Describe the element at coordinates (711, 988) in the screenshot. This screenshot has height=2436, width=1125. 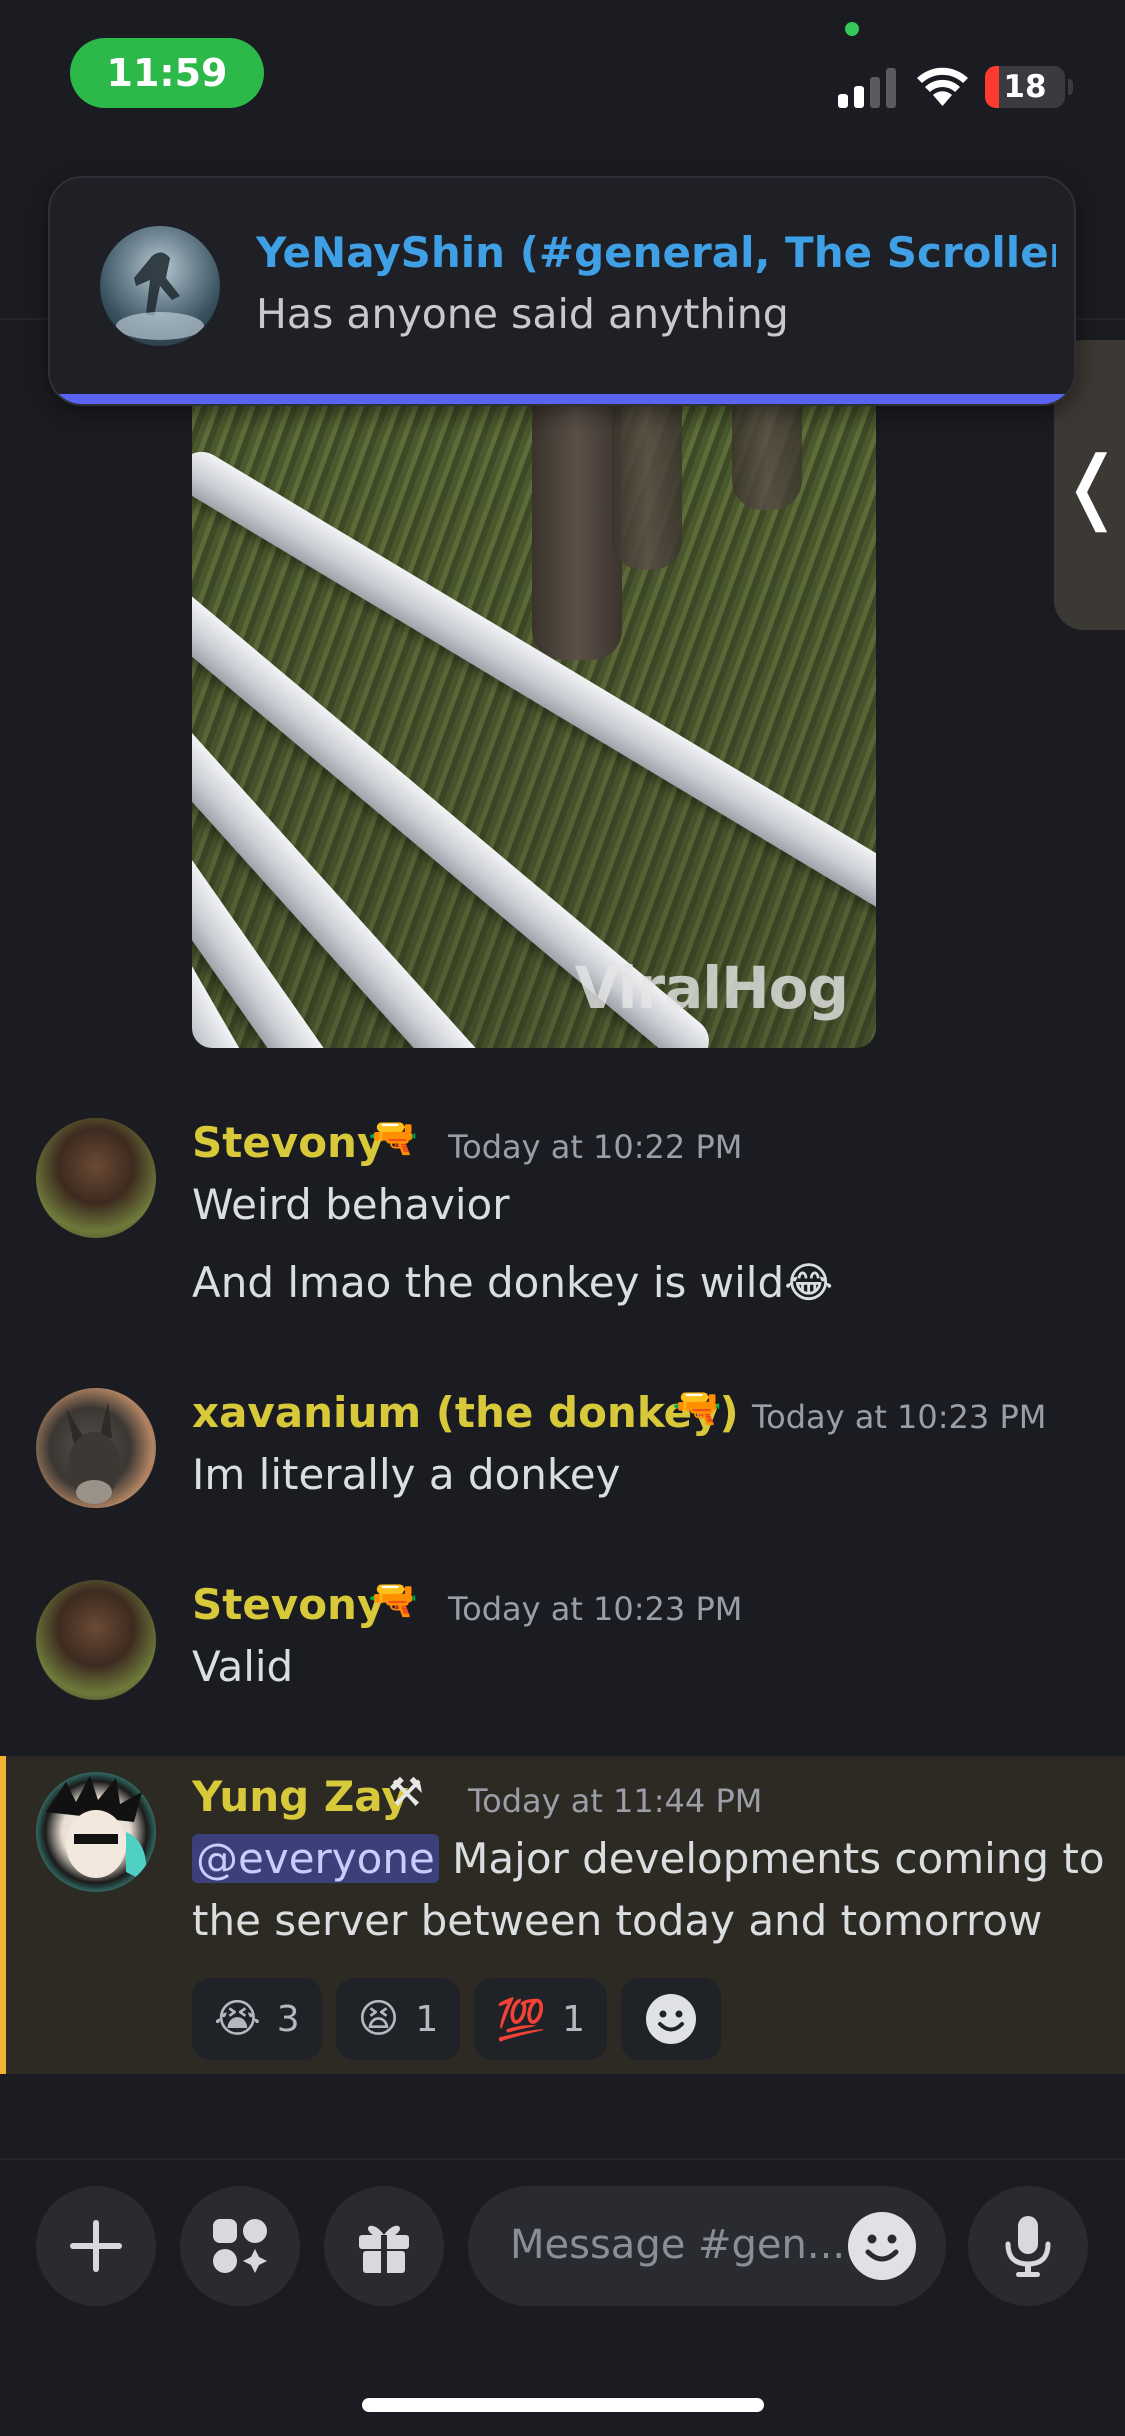
I see `video-watermark: ViralHog` at that location.